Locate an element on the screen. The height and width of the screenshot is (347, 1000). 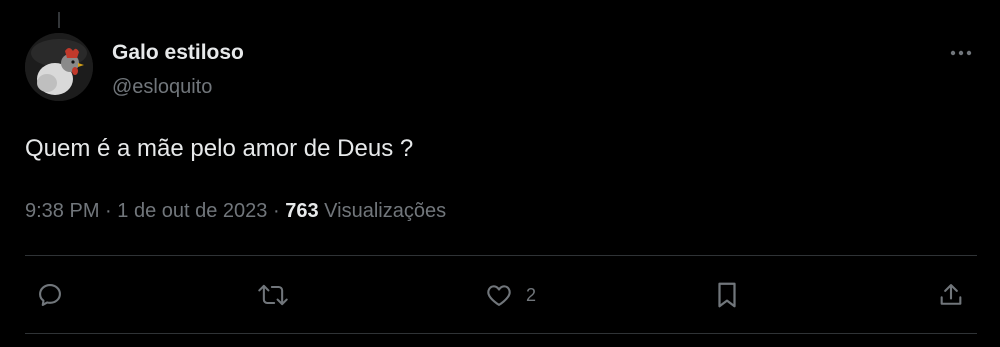
display-name: Galo estiloso is located at coordinates (178, 53).